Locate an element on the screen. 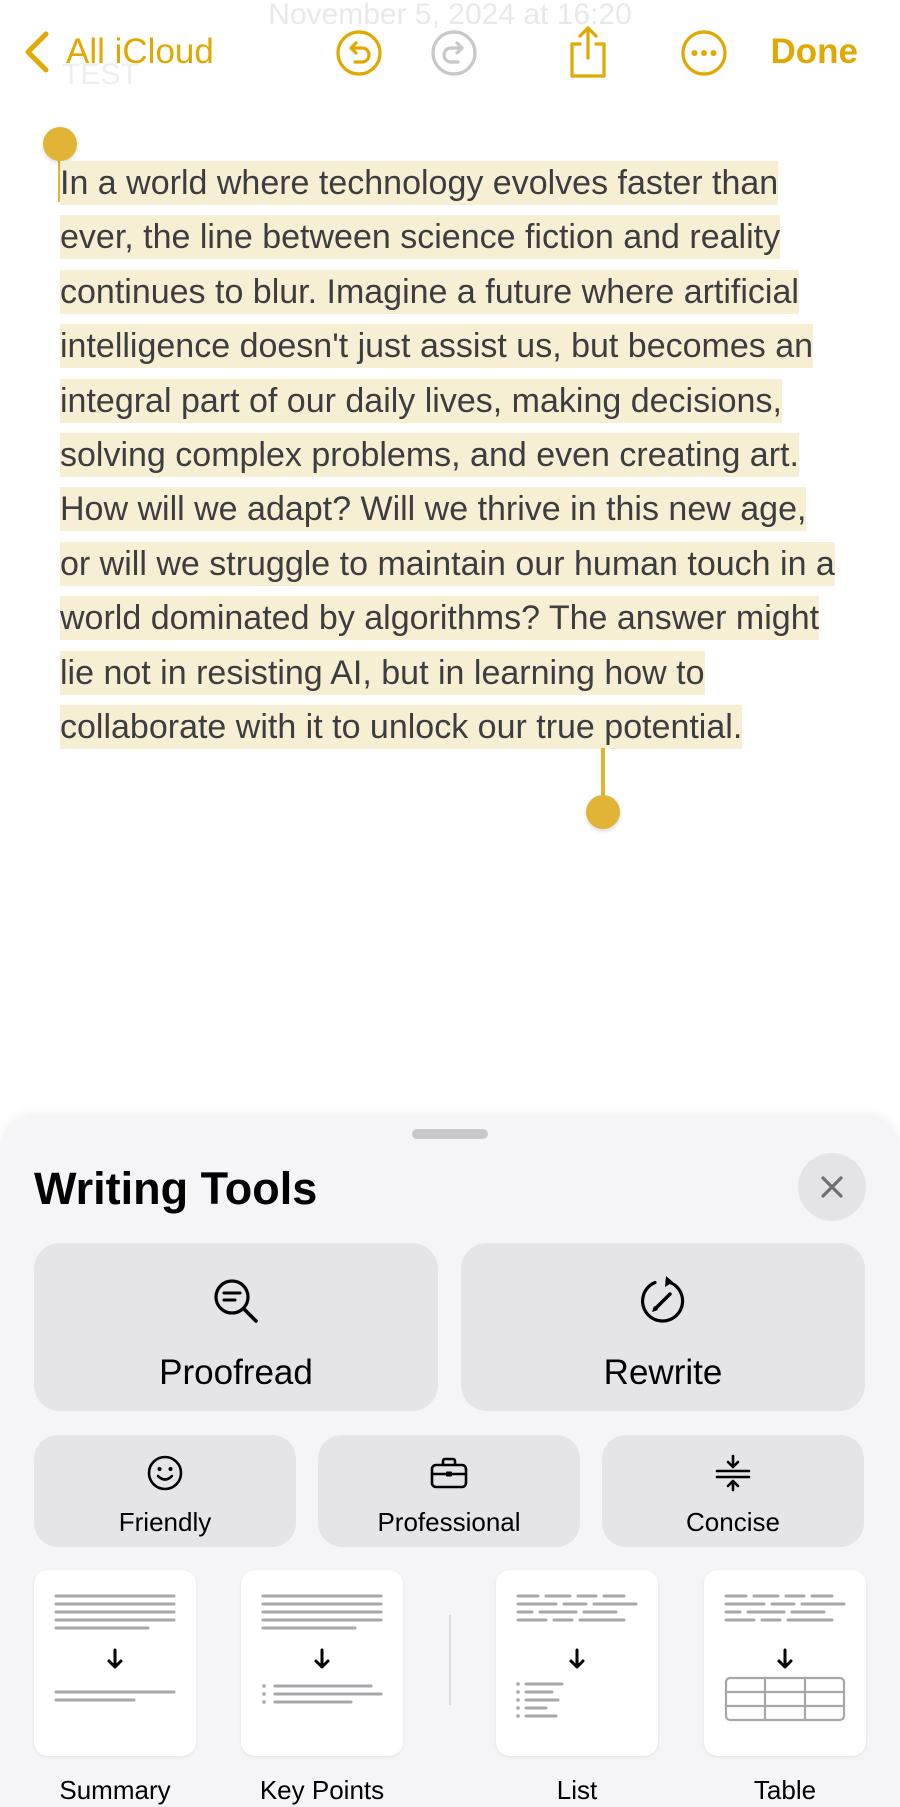 This screenshot has width=900, height=1807. list-card is located at coordinates (577, 1663).